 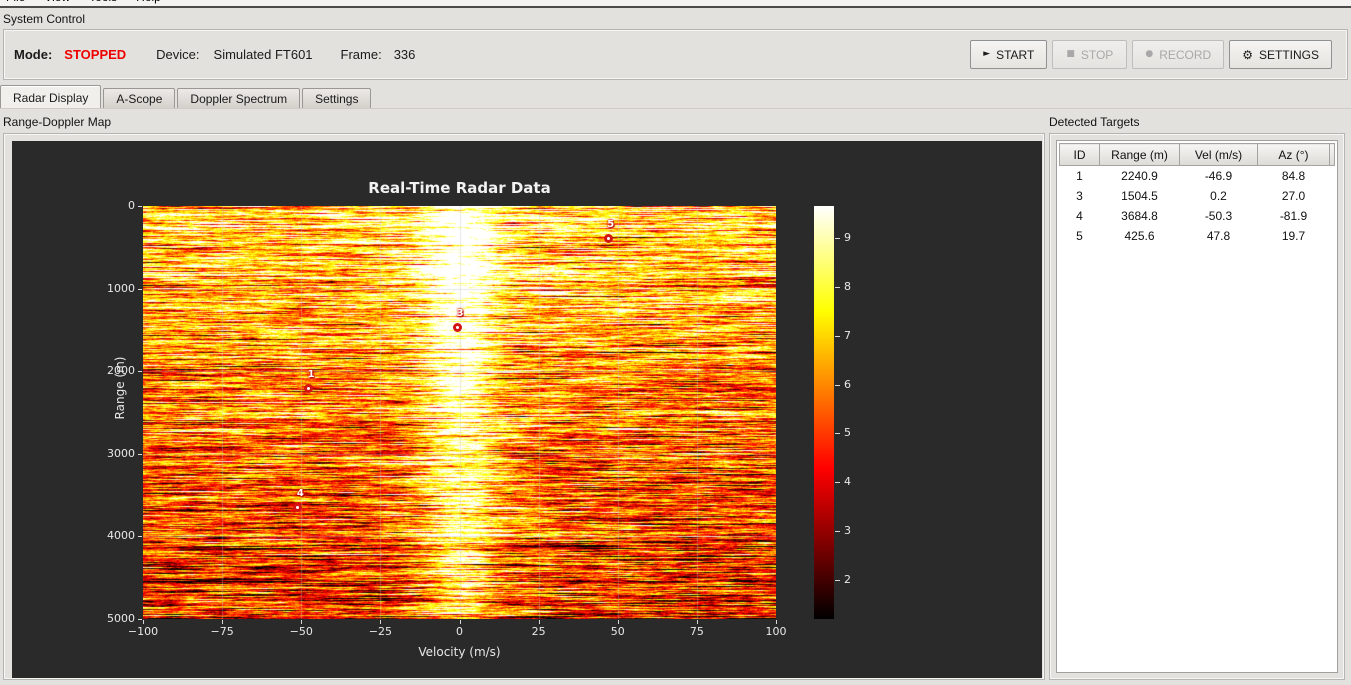 I want to click on device-value: Simulated FT601, so click(x=263, y=54).